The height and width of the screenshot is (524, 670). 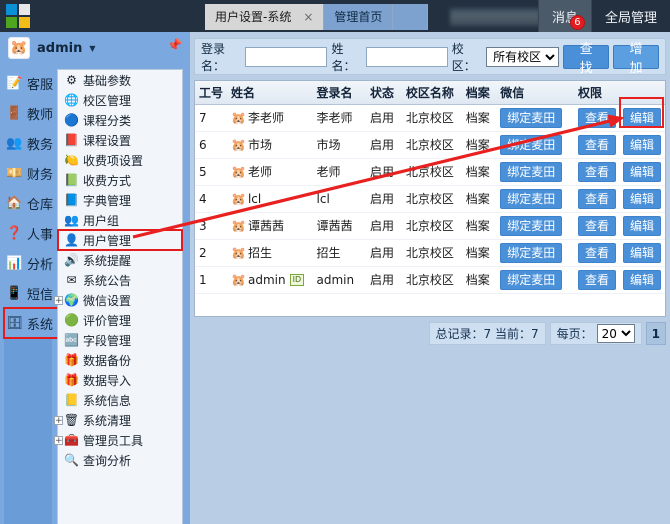 I want to click on user-menu: 🐹 admin ▼, so click(x=95, y=48).